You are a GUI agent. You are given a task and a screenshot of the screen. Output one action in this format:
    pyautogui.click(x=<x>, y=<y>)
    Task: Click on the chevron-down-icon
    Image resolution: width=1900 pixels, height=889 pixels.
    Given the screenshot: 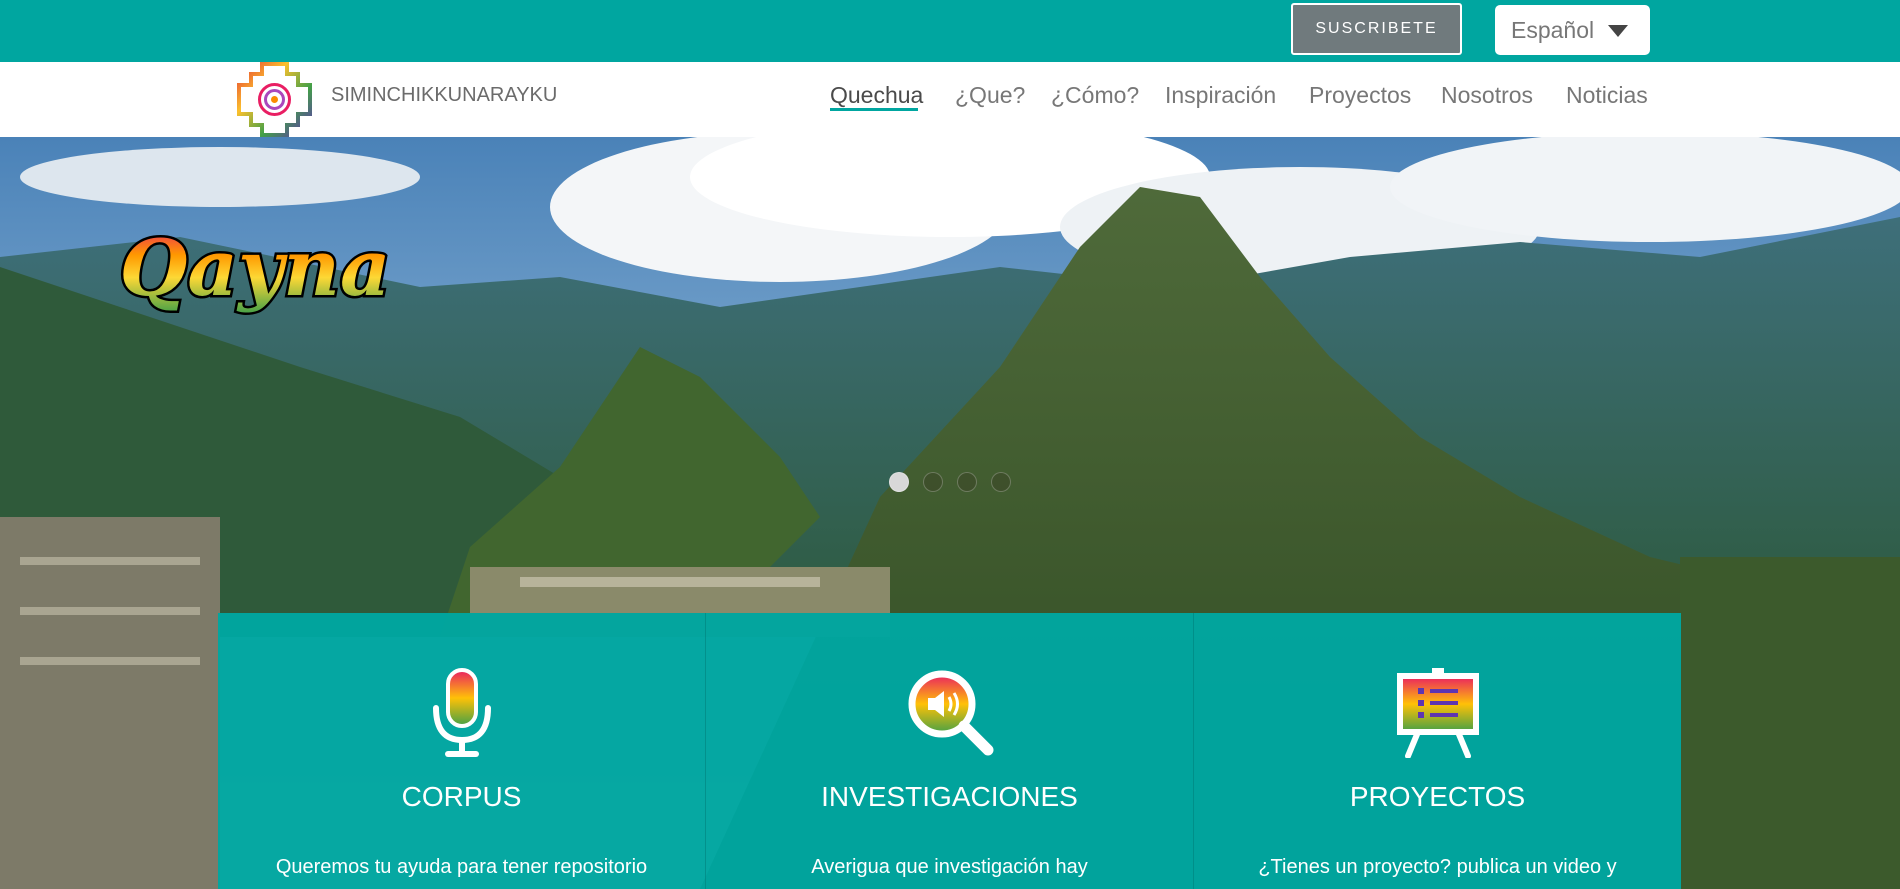 What is the action you would take?
    pyautogui.click(x=1618, y=31)
    